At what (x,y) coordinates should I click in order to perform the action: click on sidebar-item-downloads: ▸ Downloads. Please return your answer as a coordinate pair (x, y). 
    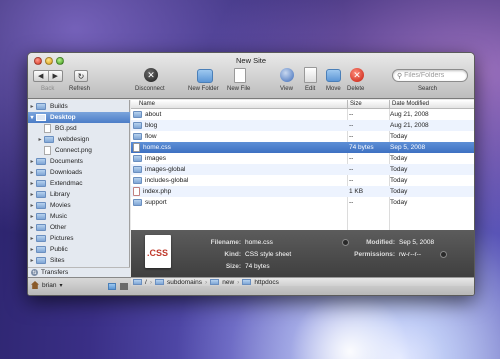
    Looking at the image, I should click on (79, 172).